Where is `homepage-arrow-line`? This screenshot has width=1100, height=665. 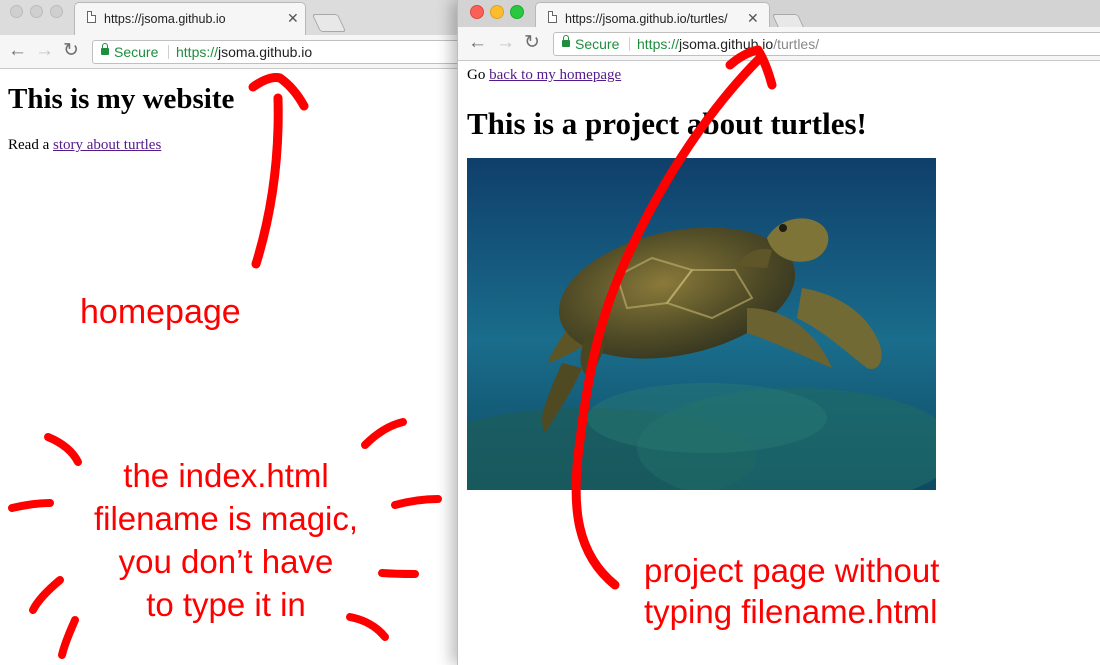 homepage-arrow-line is located at coordinates (267, 181).